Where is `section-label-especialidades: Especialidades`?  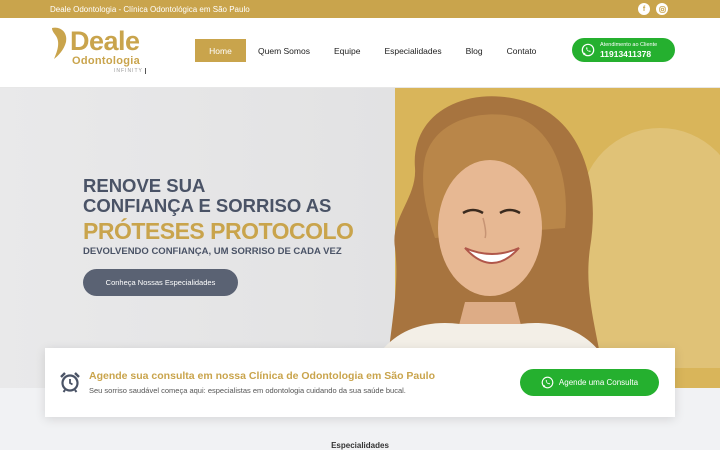 section-label-especialidades: Especialidades is located at coordinates (360, 445).